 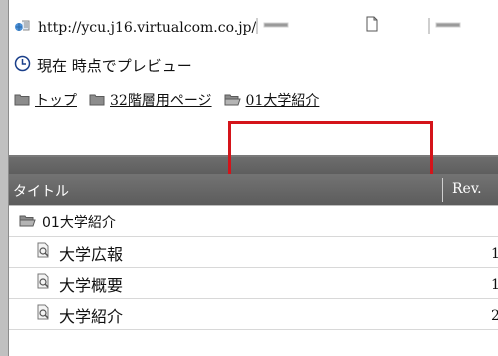 I want to click on row-title: 大学広報, so click(x=91, y=254).